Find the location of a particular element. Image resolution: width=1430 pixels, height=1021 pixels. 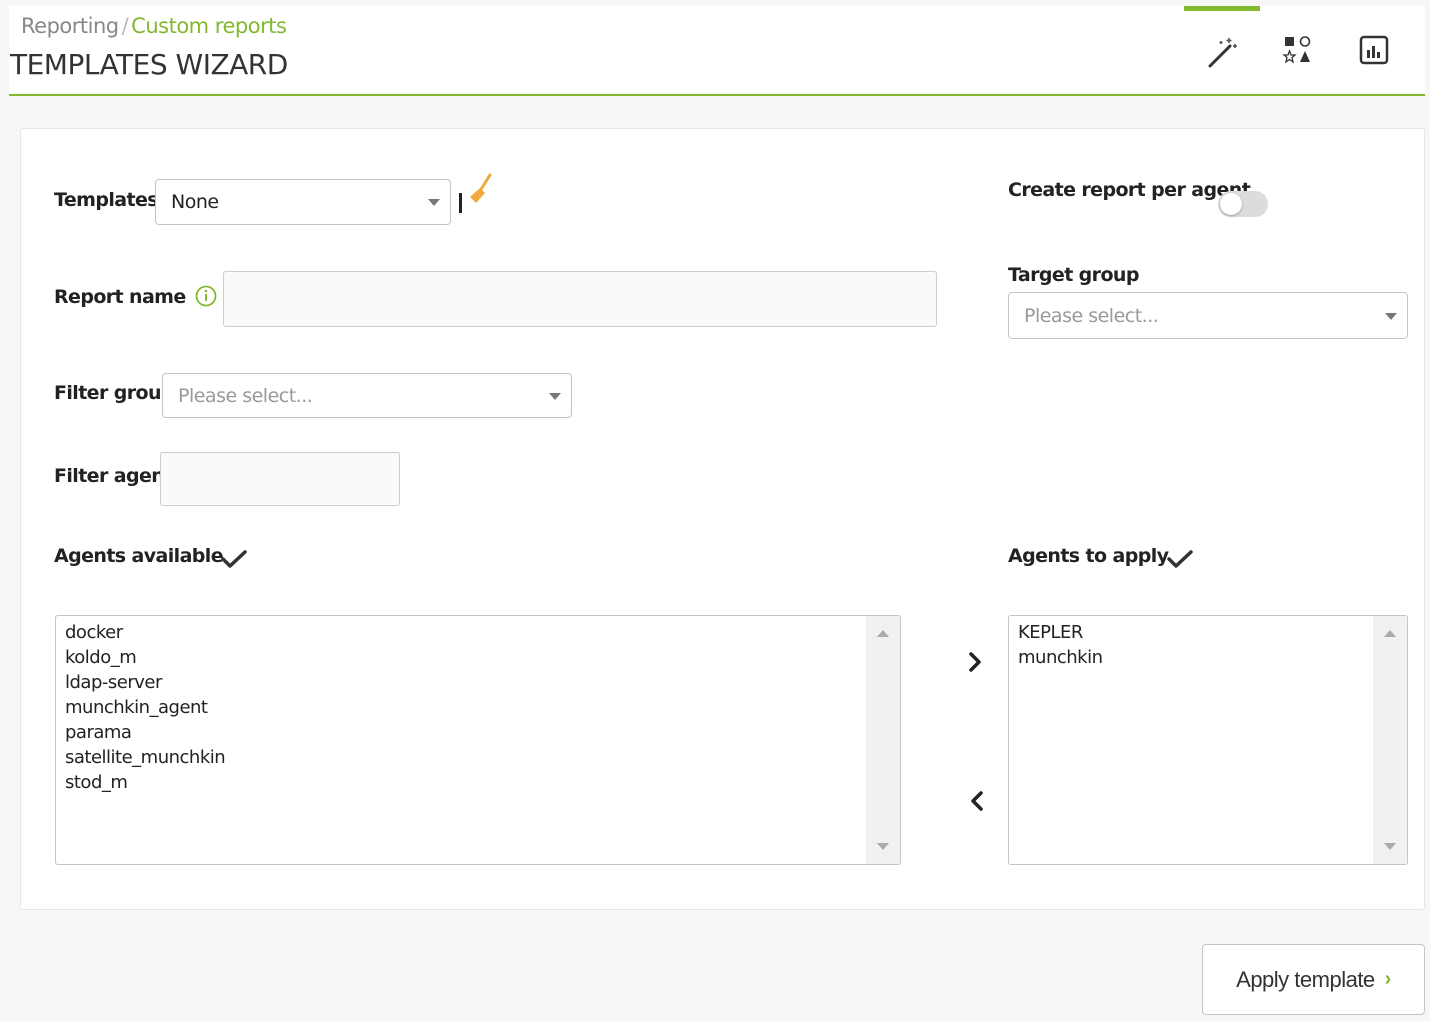

list-item: docker is located at coordinates (478, 632).